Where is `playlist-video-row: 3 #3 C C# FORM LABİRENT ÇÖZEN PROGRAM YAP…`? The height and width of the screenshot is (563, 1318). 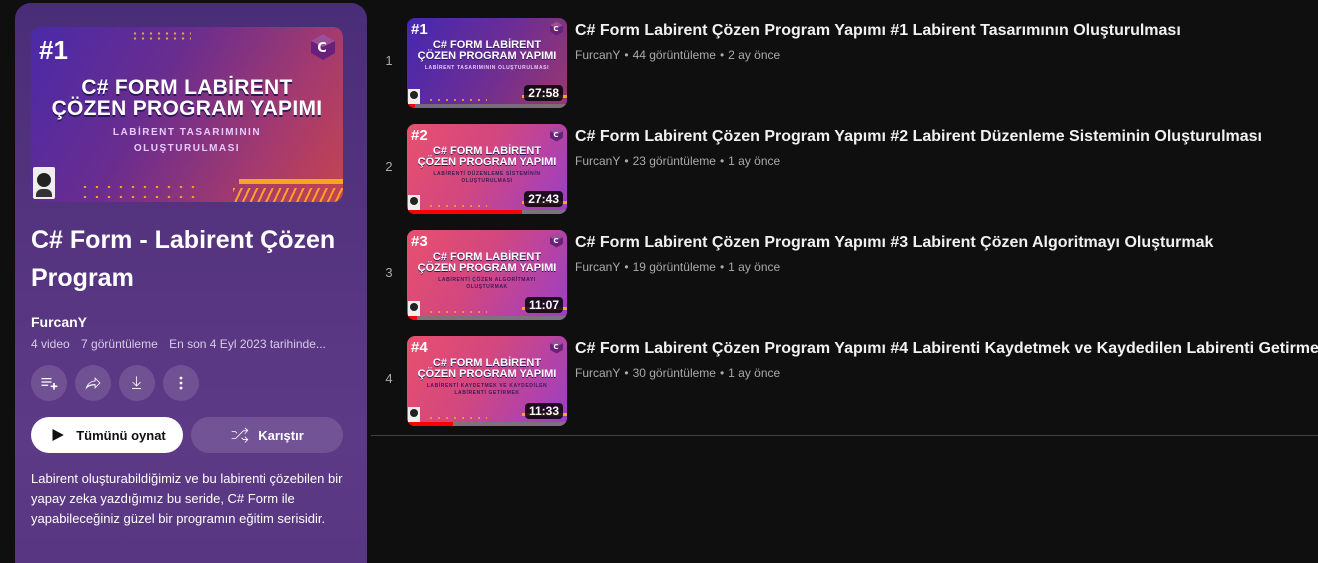
playlist-video-row: 3 #3 C C# FORM LABİRENT ÇÖZEN PROGRAM YAP… is located at coordinates (844, 277).